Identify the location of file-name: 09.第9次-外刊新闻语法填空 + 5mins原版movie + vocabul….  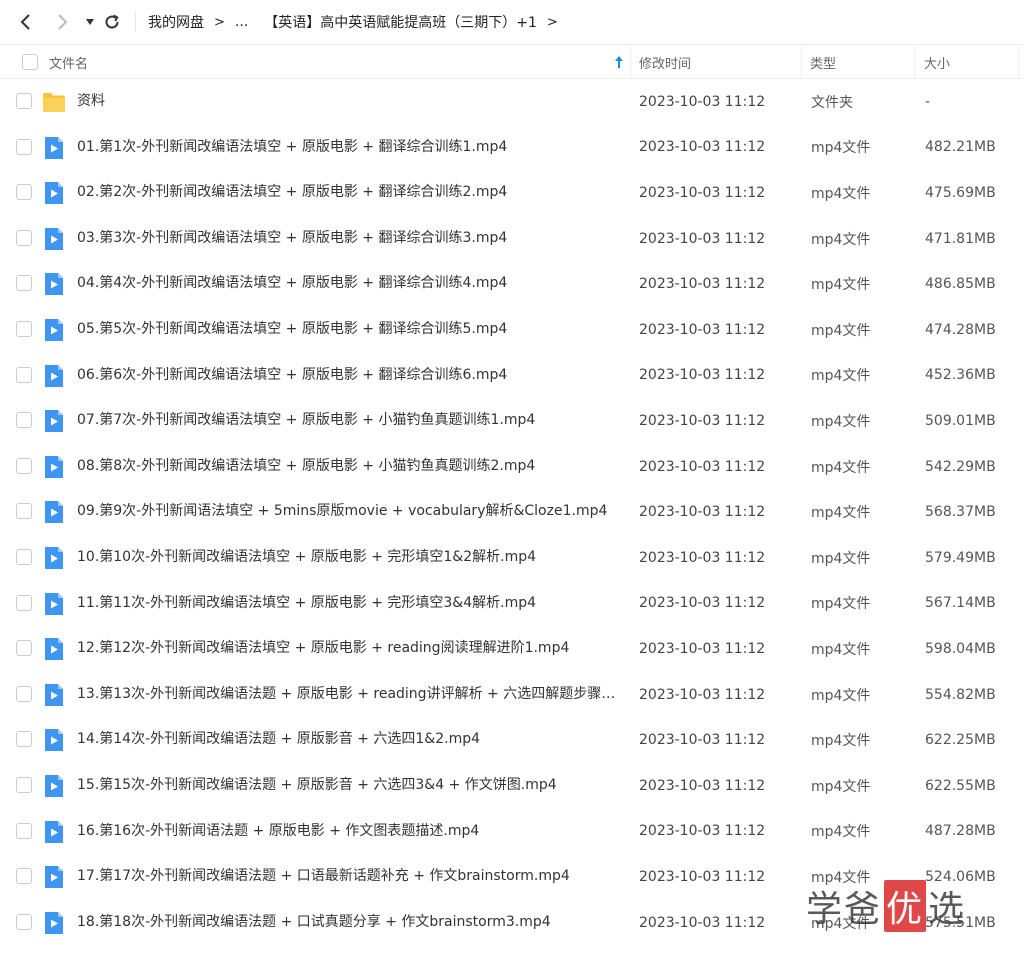
(349, 512).